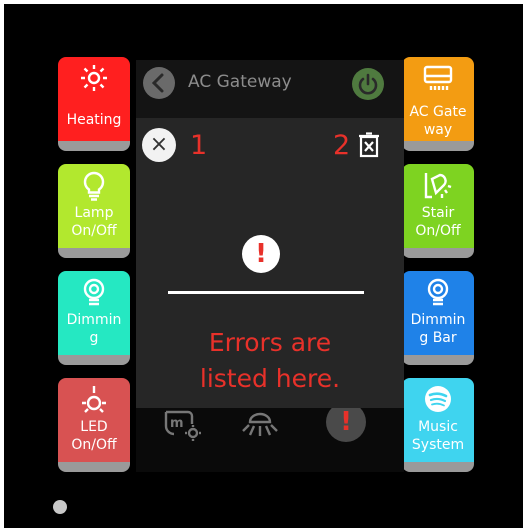 The height and width of the screenshot is (531, 528). I want to click on tile-label: Dimmin g, so click(94, 329).